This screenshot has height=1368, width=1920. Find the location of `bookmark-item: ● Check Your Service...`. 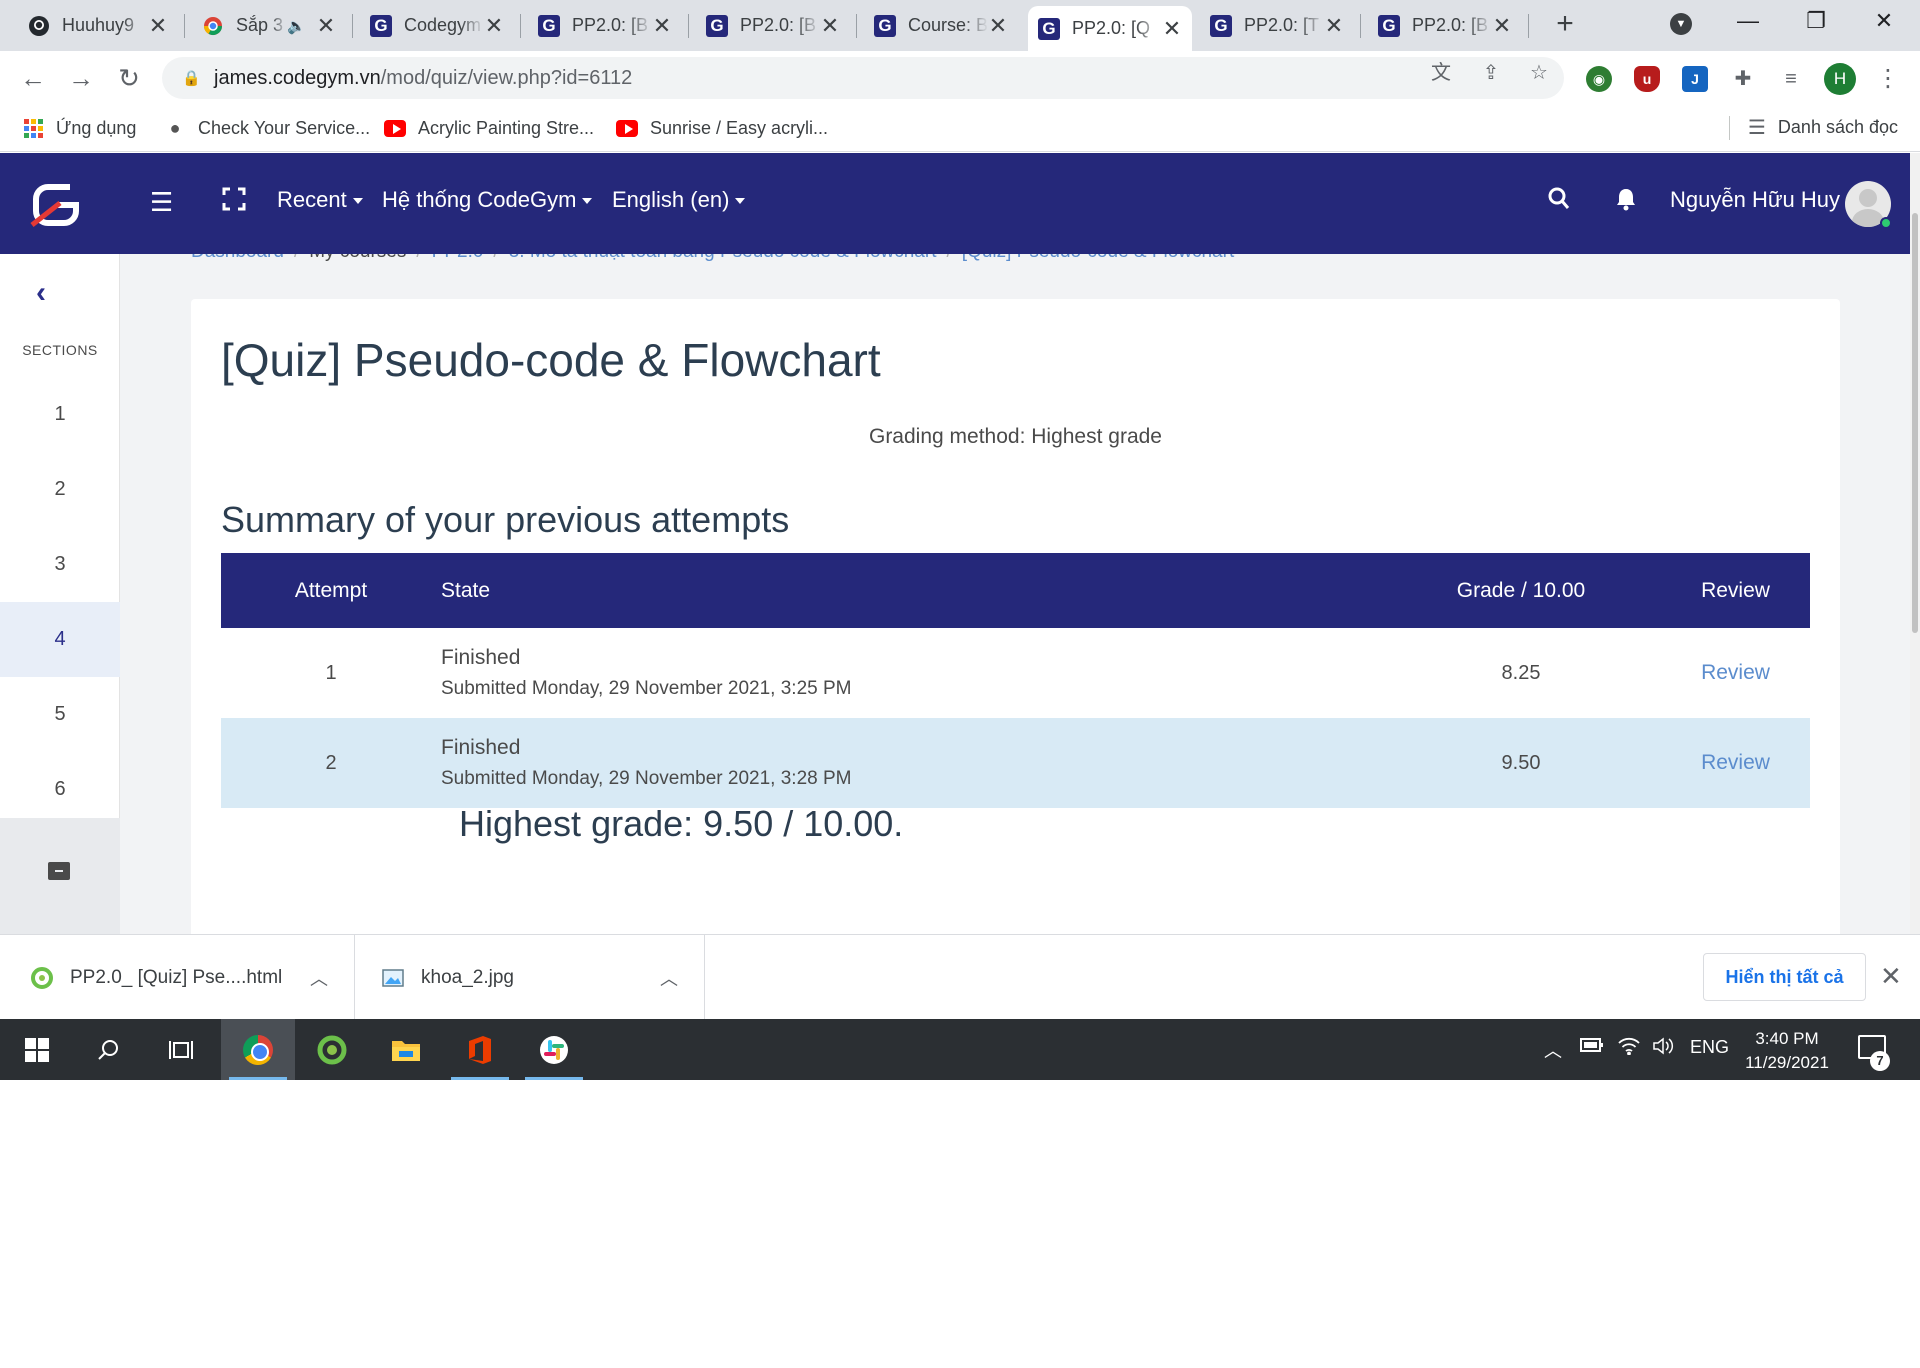

bookmark-item: ● Check Your Service... is located at coordinates (267, 128).